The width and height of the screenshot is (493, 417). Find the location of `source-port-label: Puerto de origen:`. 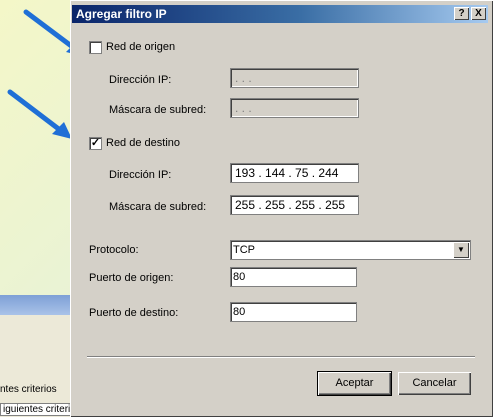

source-port-label: Puerto de origen: is located at coordinates (131, 278).